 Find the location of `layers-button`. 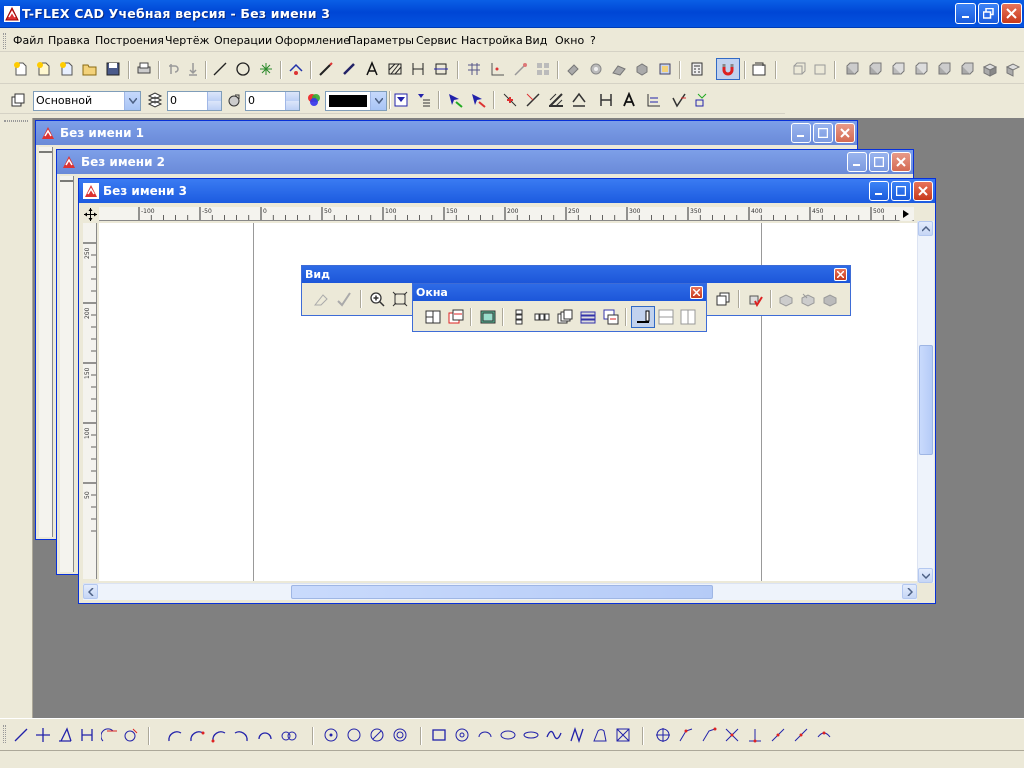

layers-button is located at coordinates (18, 100).